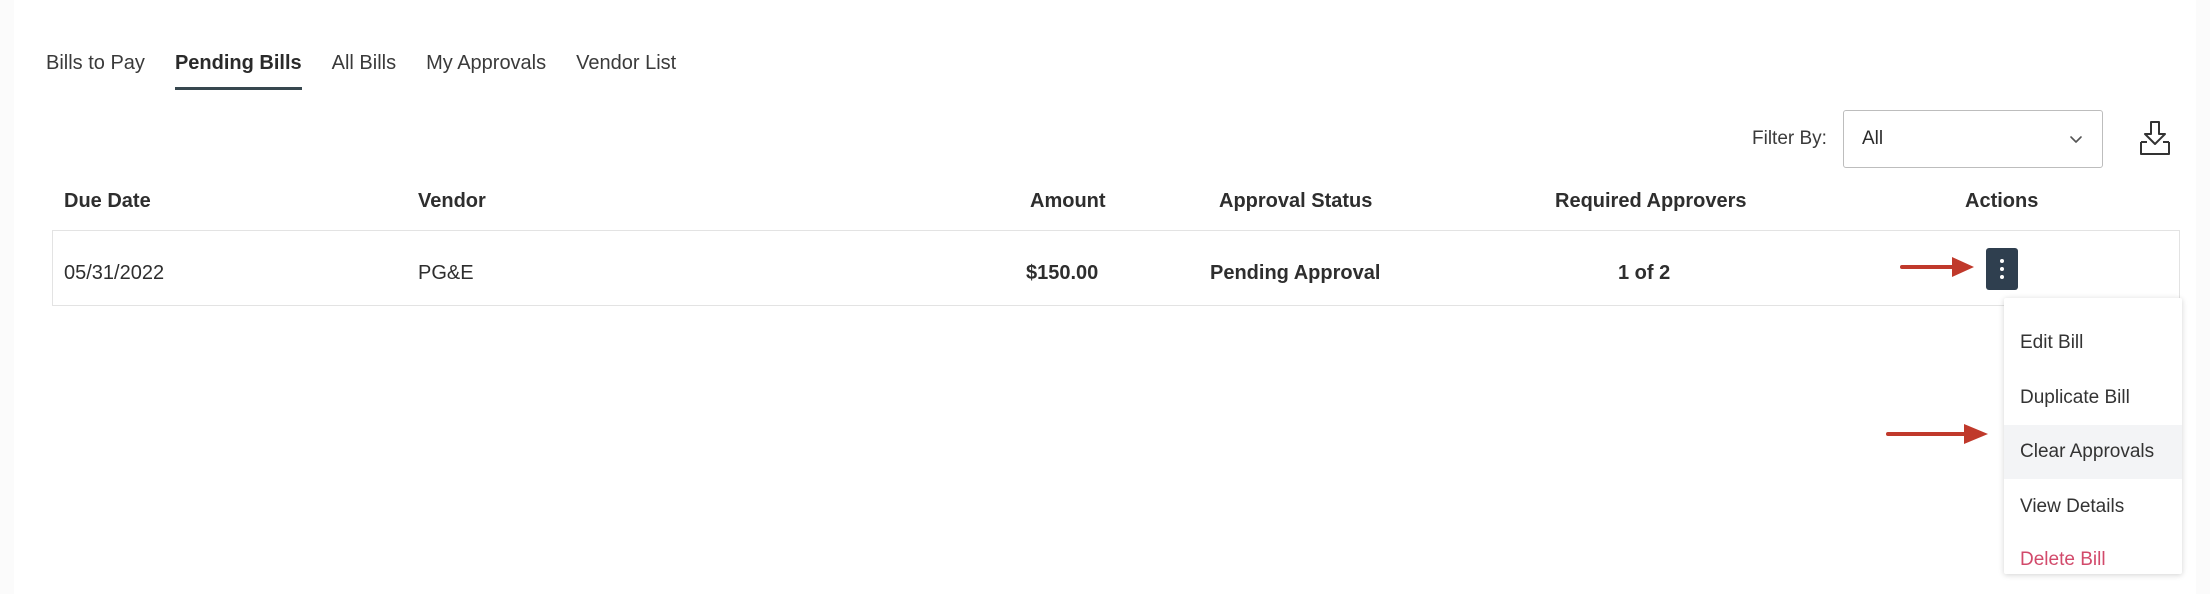  What do you see at coordinates (486, 69) in the screenshot?
I see `tab-my-approvals: My Approvals` at bounding box center [486, 69].